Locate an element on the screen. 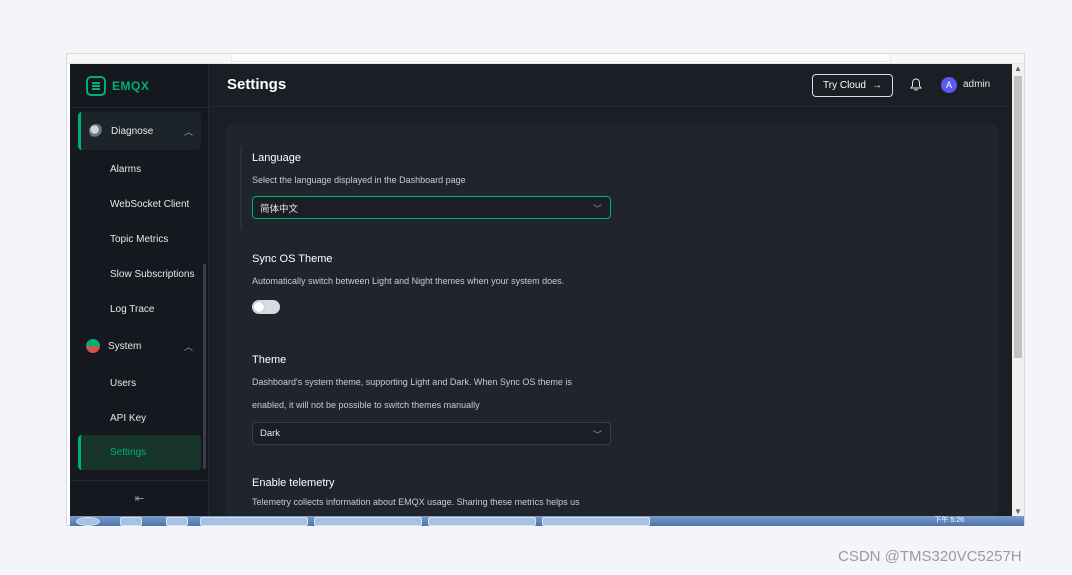 This screenshot has height=575, width=1072. divider is located at coordinates (139, 107).